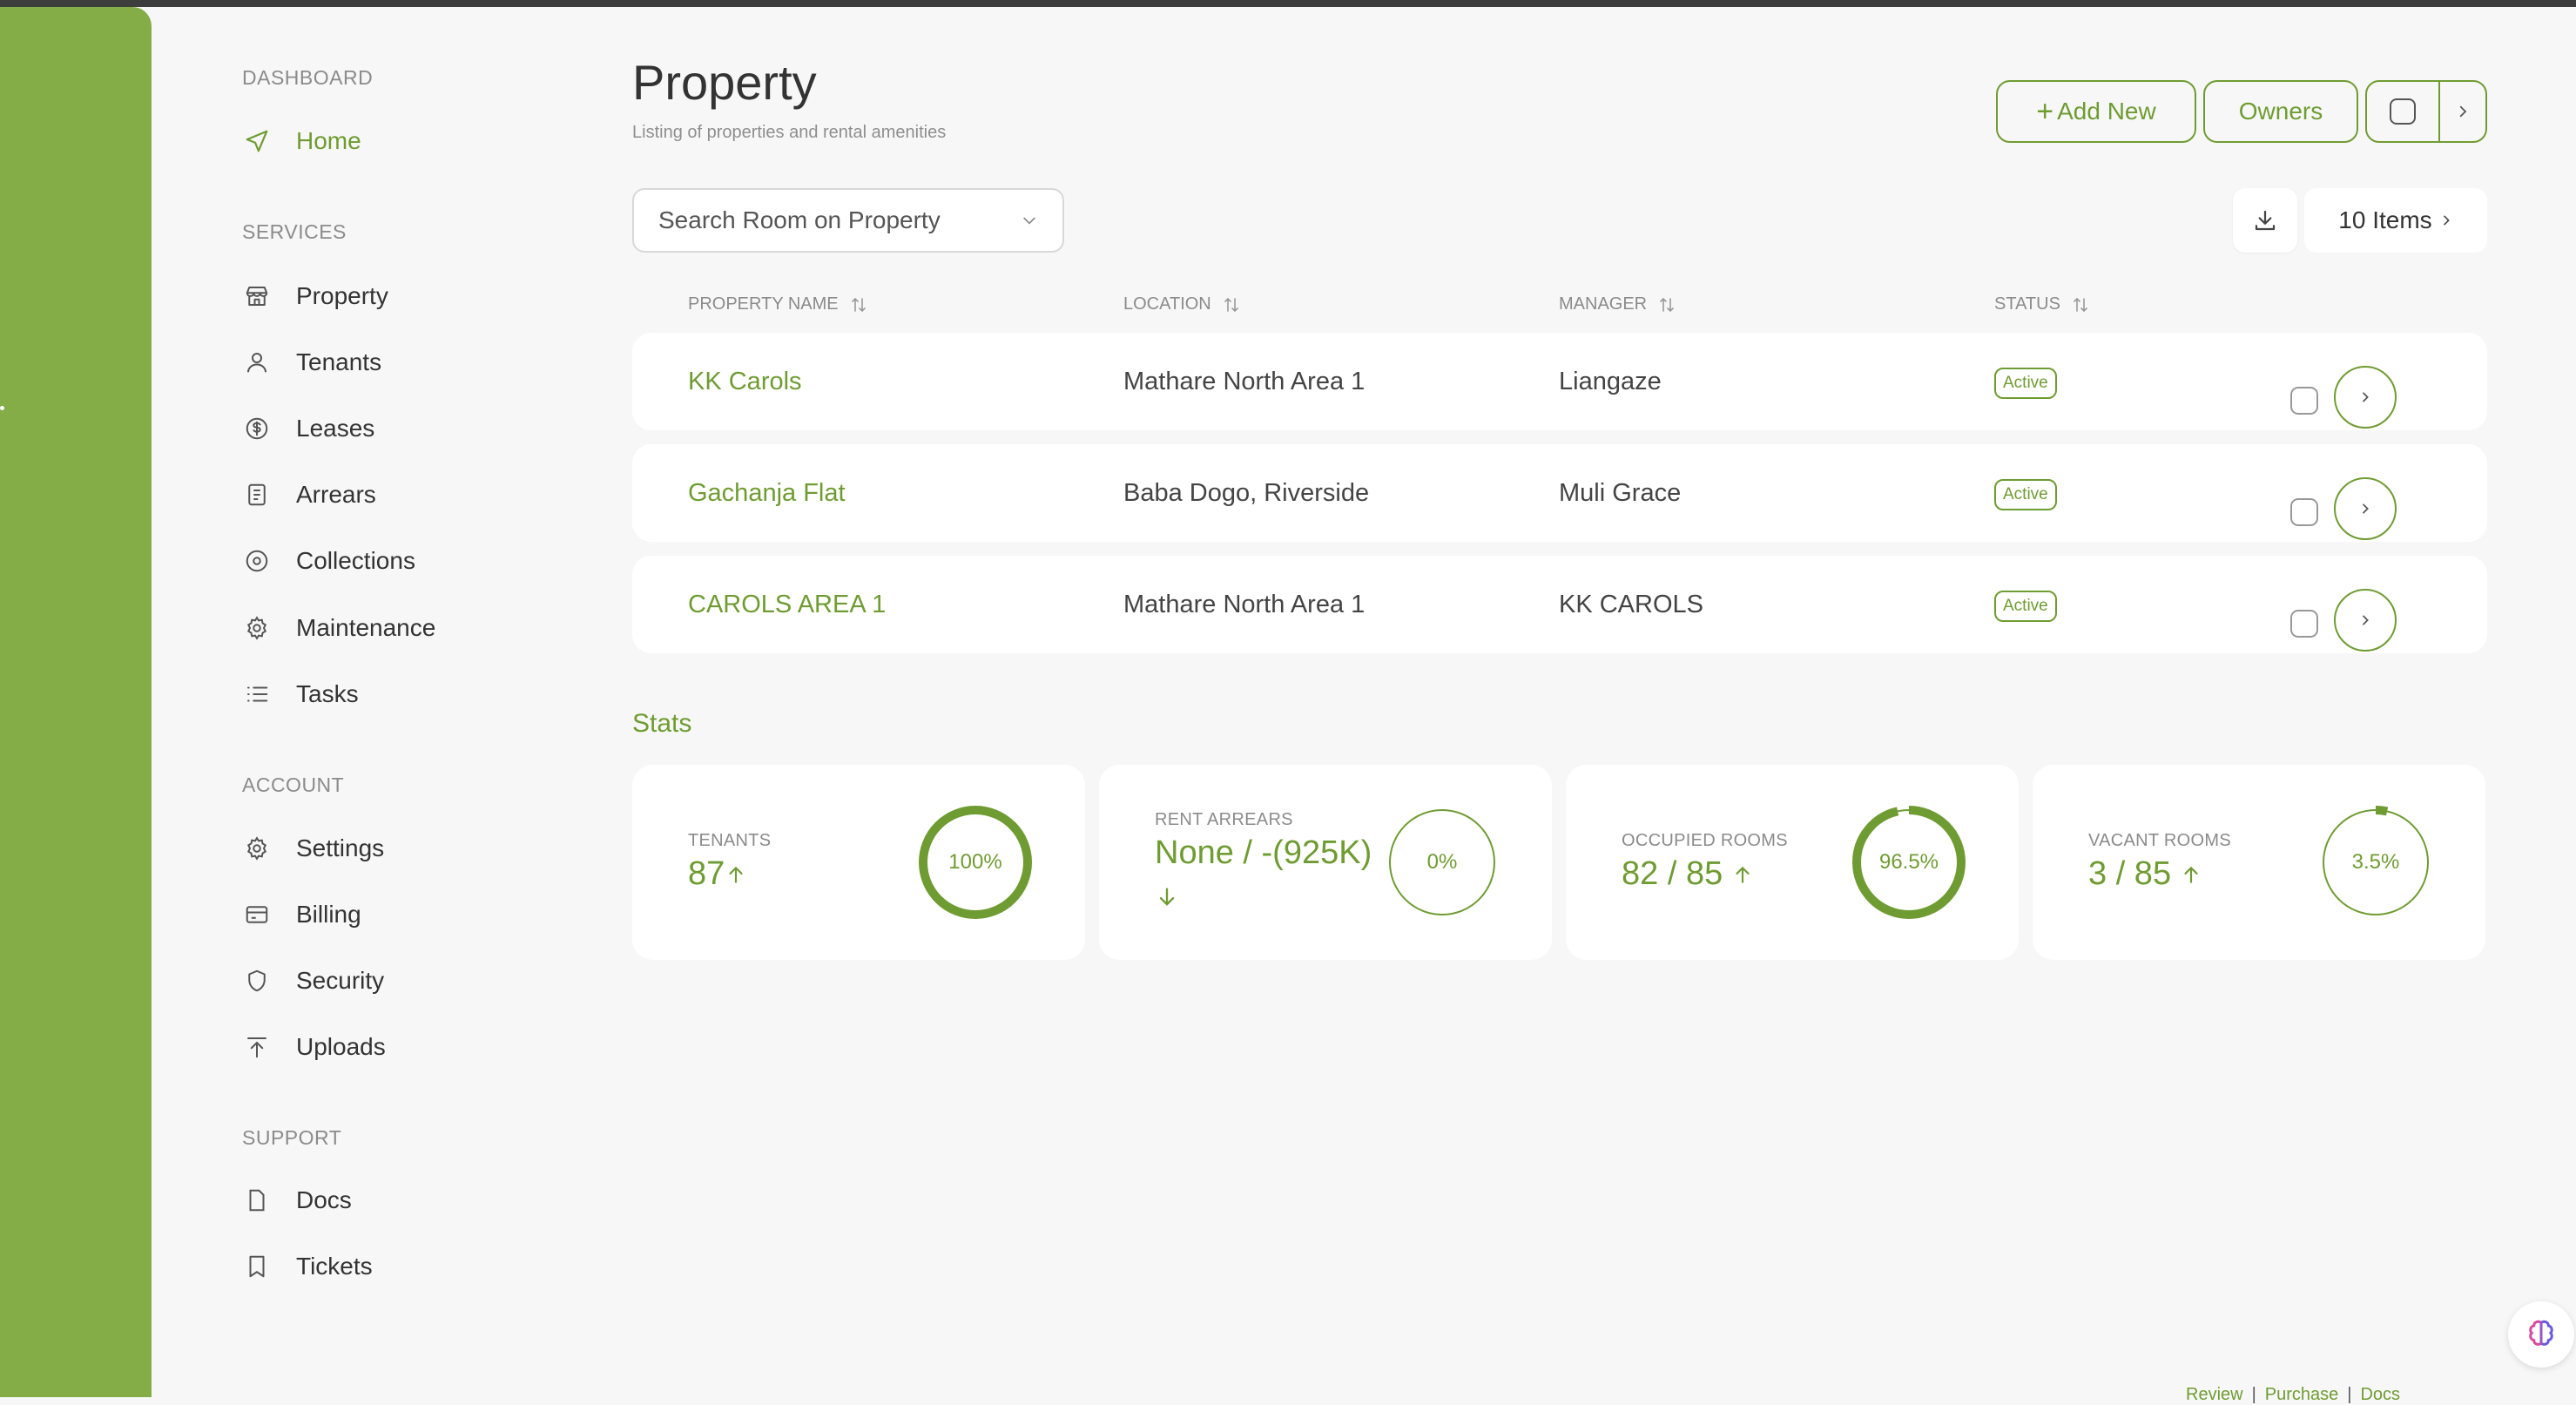  What do you see at coordinates (2041, 304) in the screenshot?
I see `column-header-status: STATUS` at bounding box center [2041, 304].